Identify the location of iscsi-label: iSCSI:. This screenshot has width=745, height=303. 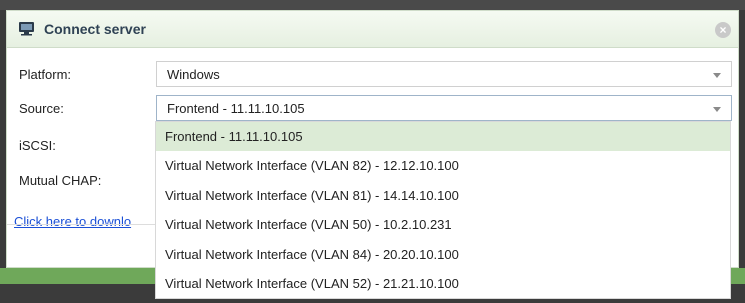
(37, 145).